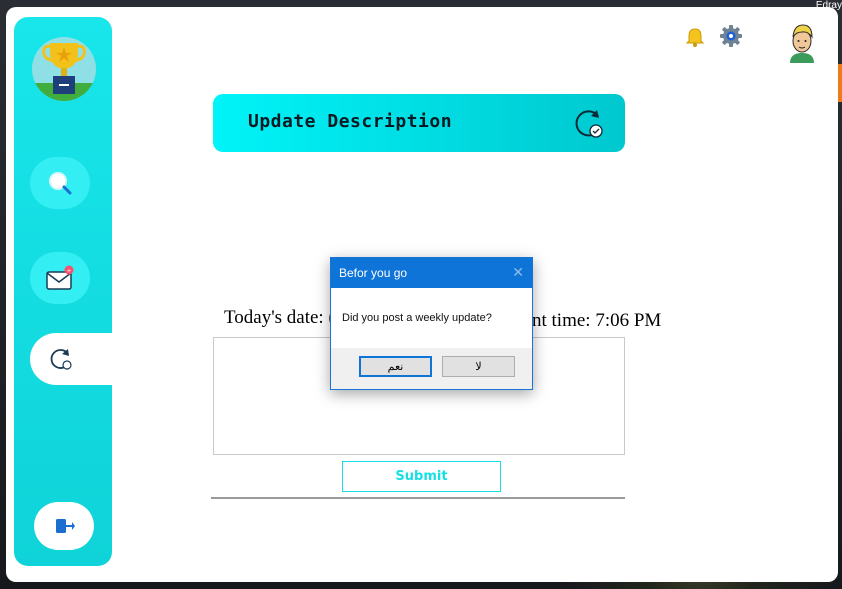  Describe the element at coordinates (373, 273) in the screenshot. I see `dialog-title: Befor you go` at that location.